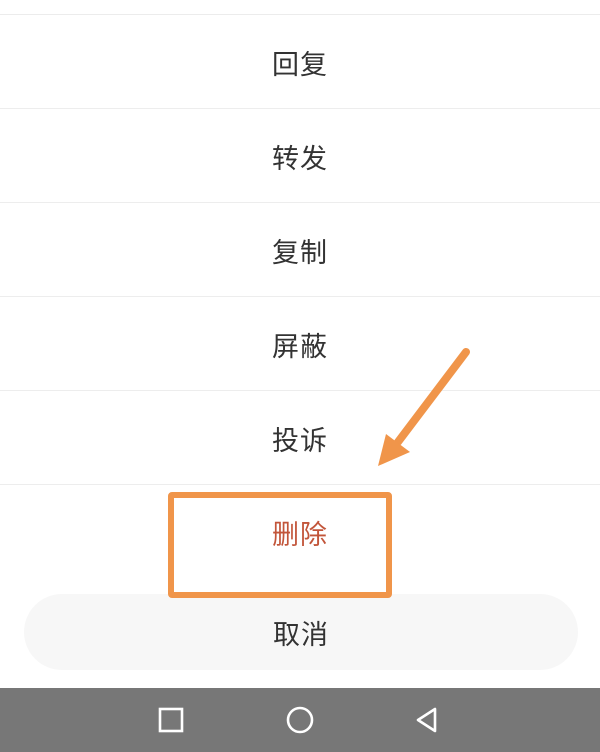 This screenshot has height=752, width=600. I want to click on block-menu-item: 屏蔽, so click(300, 344).